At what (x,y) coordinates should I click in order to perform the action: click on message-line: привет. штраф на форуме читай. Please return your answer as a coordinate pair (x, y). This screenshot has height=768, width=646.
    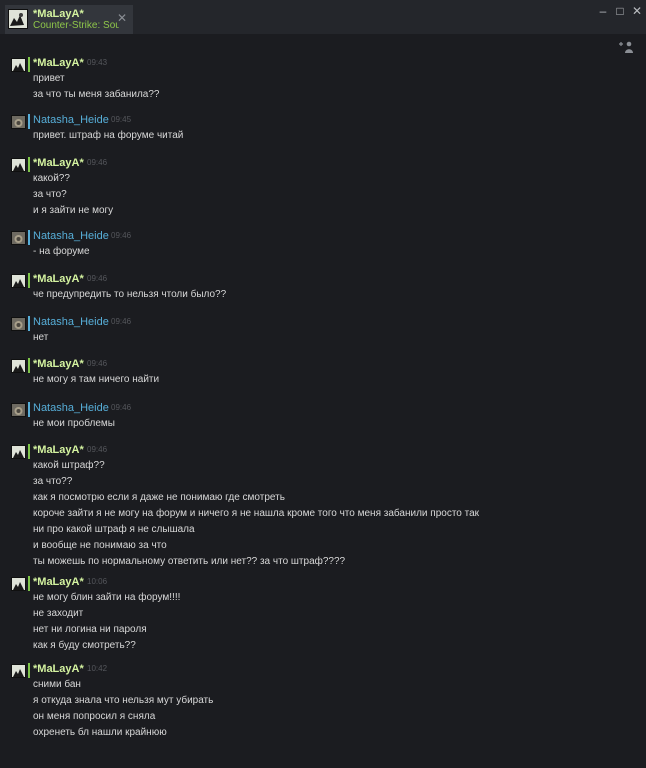
    Looking at the image, I should click on (108, 135).